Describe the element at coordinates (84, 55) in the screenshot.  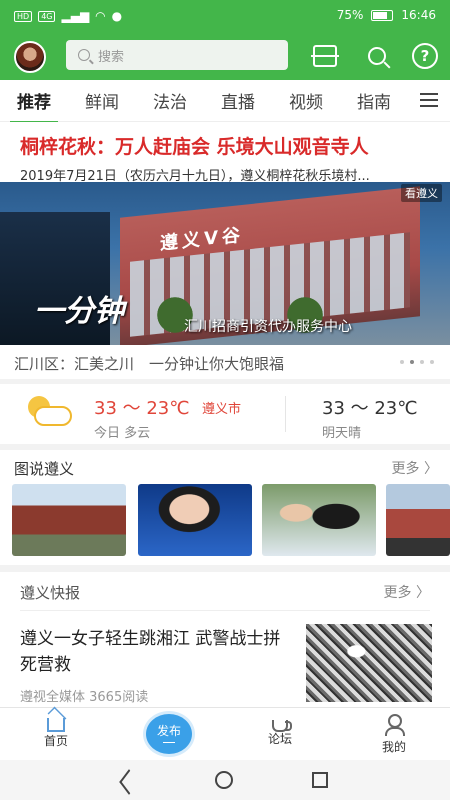
I see `search-field-icon` at that location.